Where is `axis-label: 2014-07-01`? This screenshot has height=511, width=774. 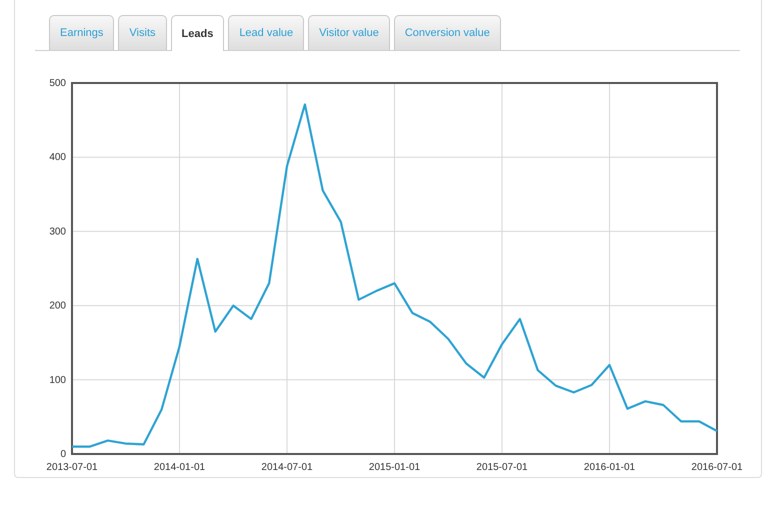 axis-label: 2014-07-01 is located at coordinates (287, 467).